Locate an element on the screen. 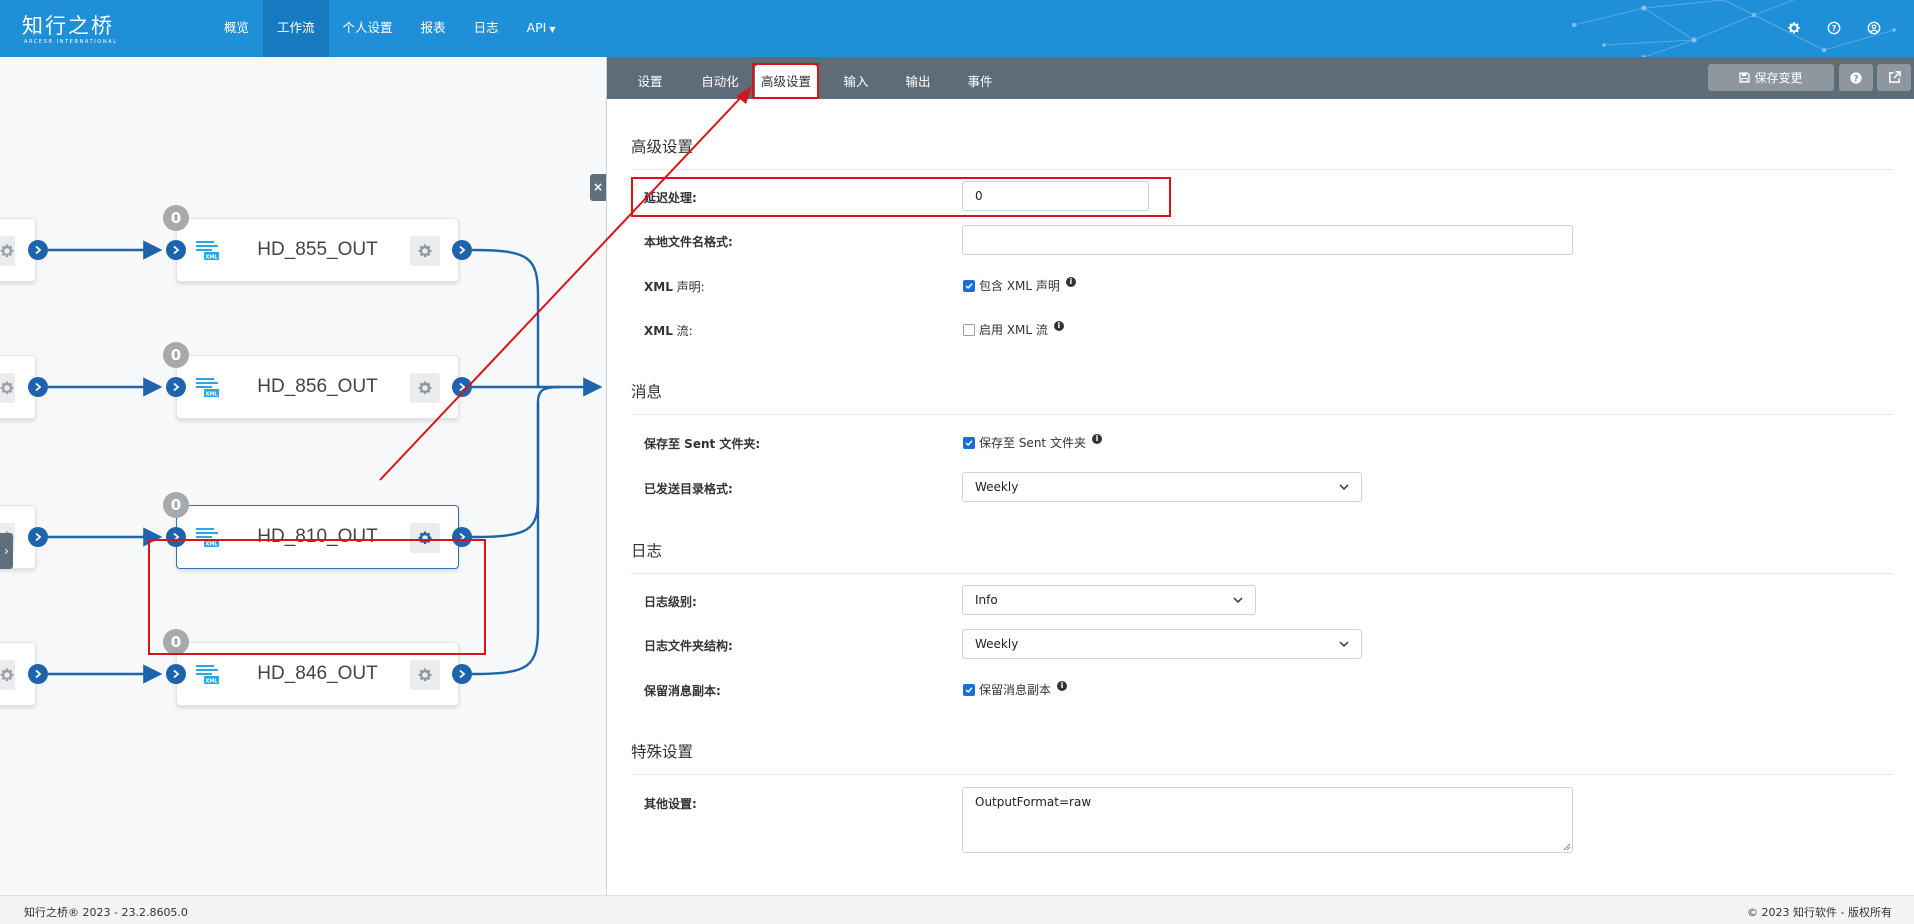 Image resolution: width=1914 pixels, height=924 pixels. help-button: ? is located at coordinates (1856, 77).